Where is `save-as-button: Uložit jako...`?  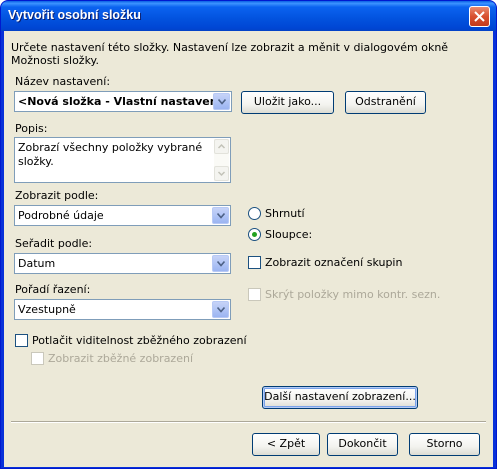
save-as-button: Uložit jako... is located at coordinates (287, 102).